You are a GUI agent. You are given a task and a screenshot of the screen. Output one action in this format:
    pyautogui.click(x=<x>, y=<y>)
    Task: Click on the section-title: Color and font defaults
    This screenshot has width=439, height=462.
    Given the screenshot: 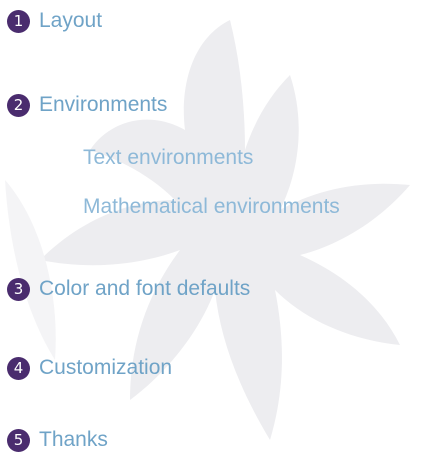 What is the action you would take?
    pyautogui.click(x=144, y=289)
    